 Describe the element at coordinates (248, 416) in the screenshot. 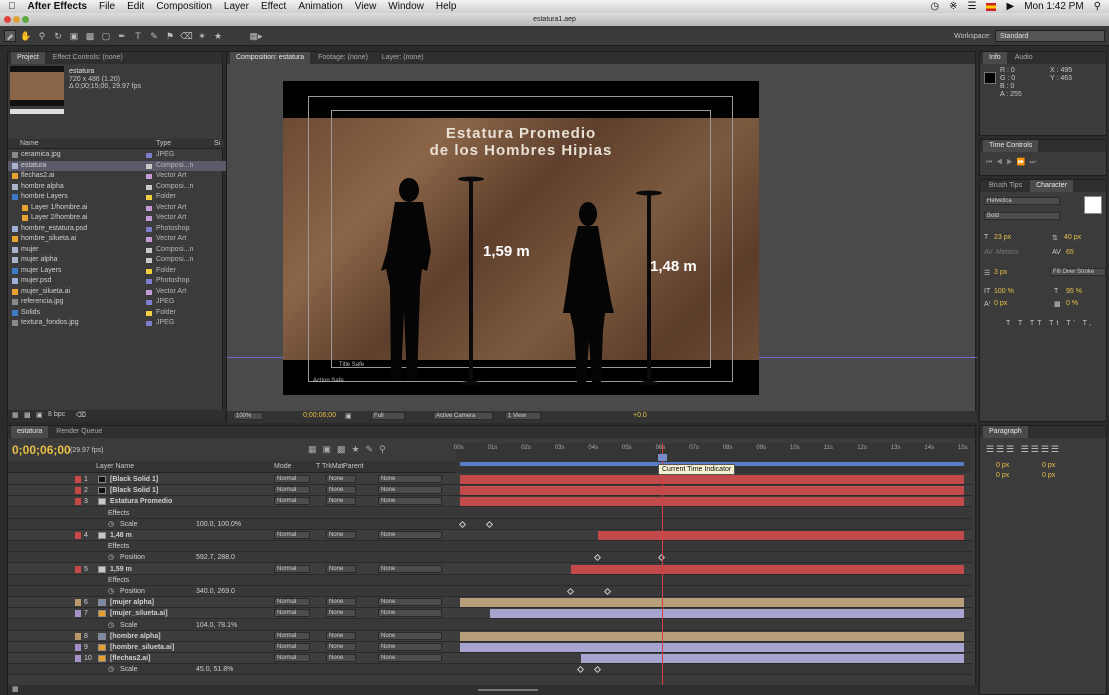

I see `zoom-select: 100%` at that location.